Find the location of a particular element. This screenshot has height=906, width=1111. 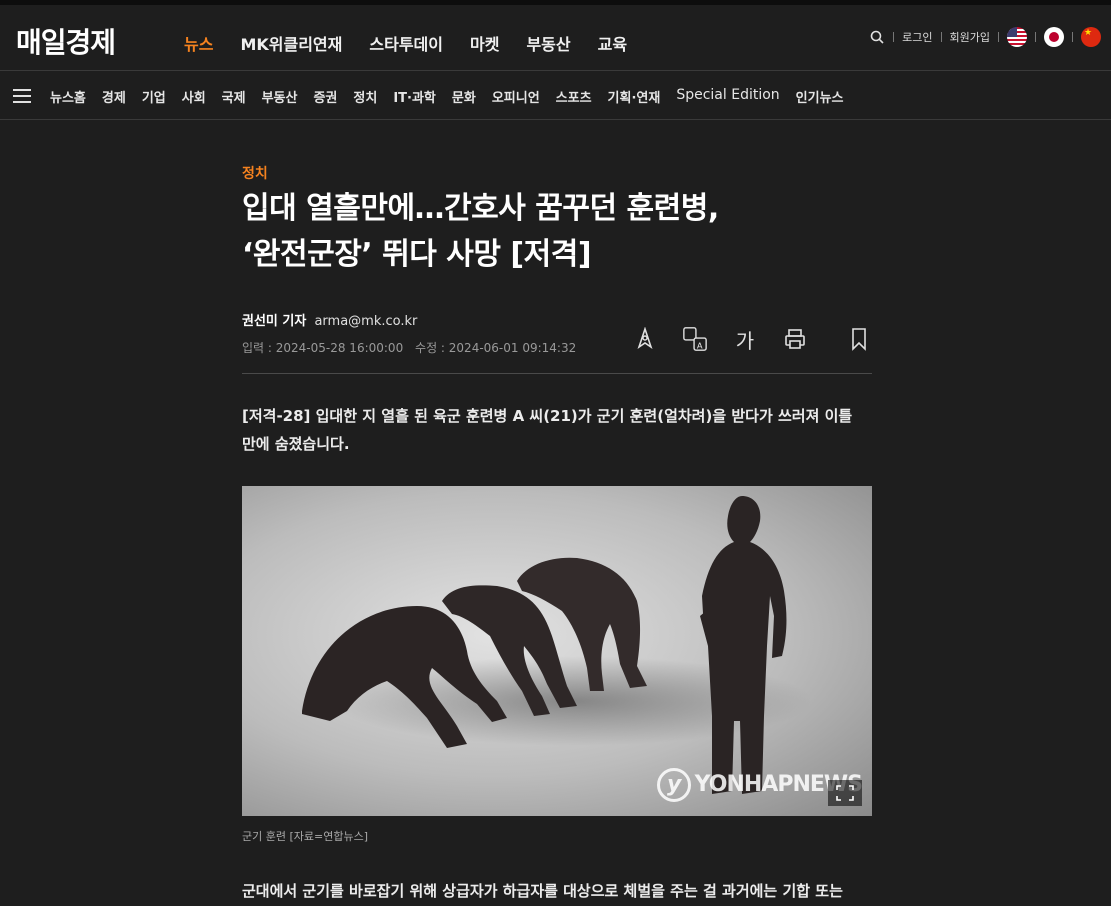

search-icon is located at coordinates (877, 37).